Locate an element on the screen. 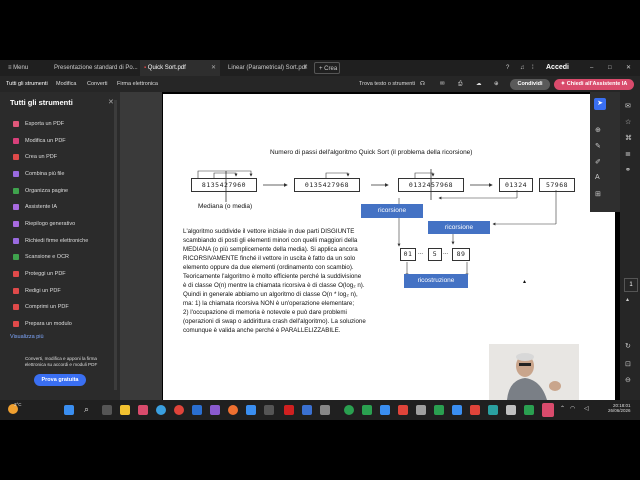 This screenshot has width=640, height=480. windows-start-icon is located at coordinates (69, 410).